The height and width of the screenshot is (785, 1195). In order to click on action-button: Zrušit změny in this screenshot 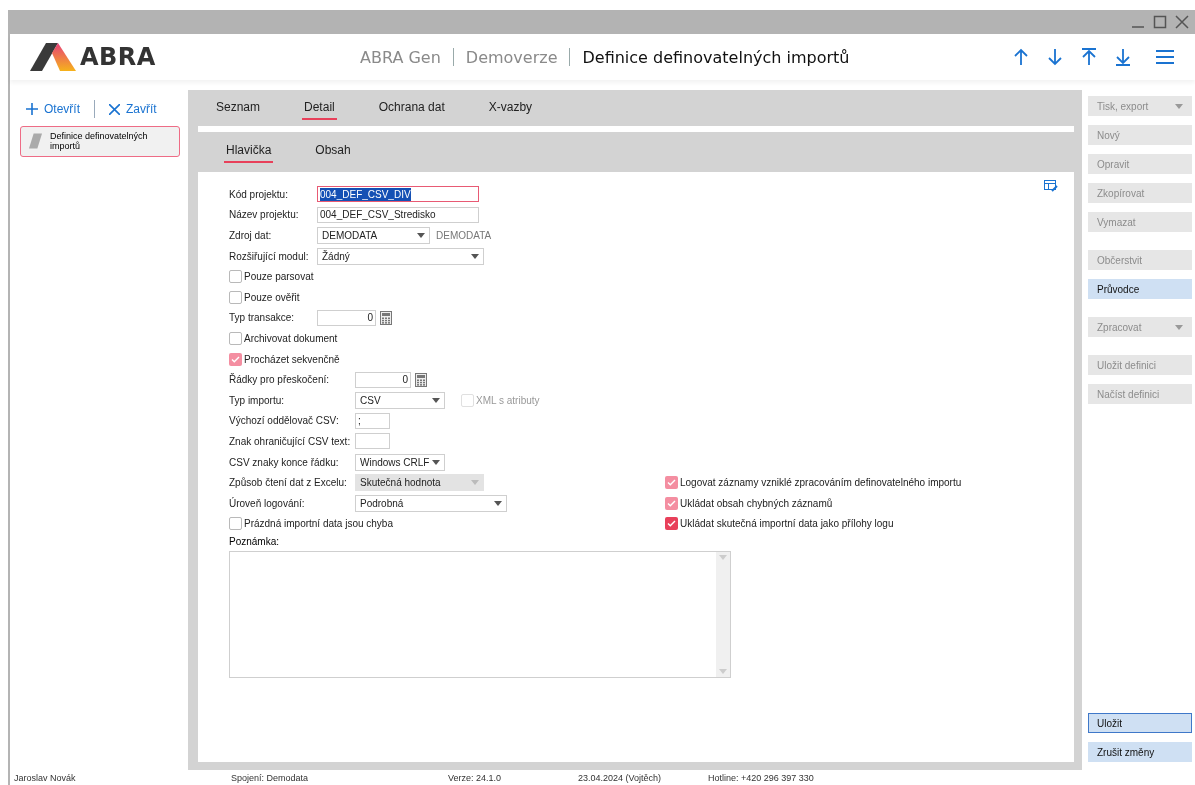, I will do `click(1140, 752)`.